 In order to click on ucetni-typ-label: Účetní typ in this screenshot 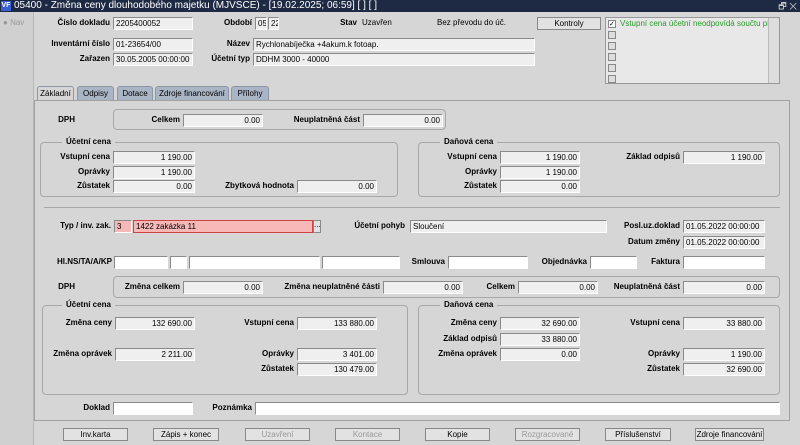, I will do `click(230, 58)`.